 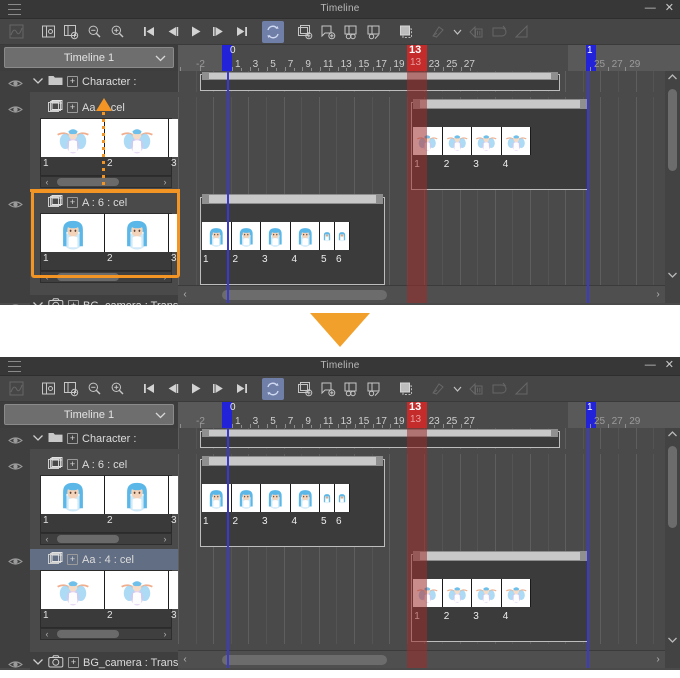 I want to click on next-frame-icon, so click(x=218, y=32).